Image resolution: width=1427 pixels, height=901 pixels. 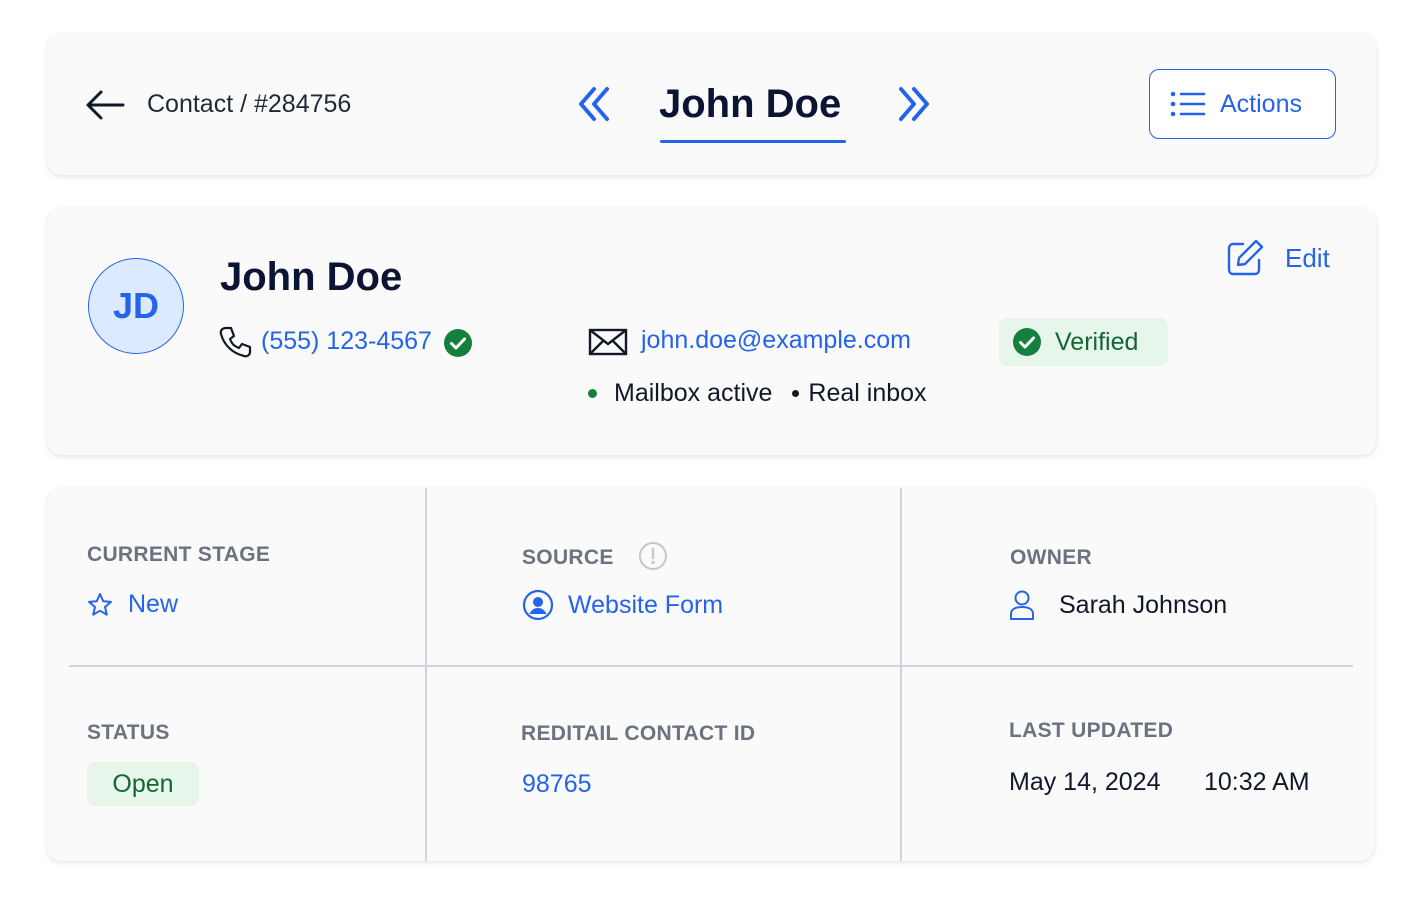 What do you see at coordinates (1085, 782) in the screenshot?
I see `last-updated-date: May 14, 2024` at bounding box center [1085, 782].